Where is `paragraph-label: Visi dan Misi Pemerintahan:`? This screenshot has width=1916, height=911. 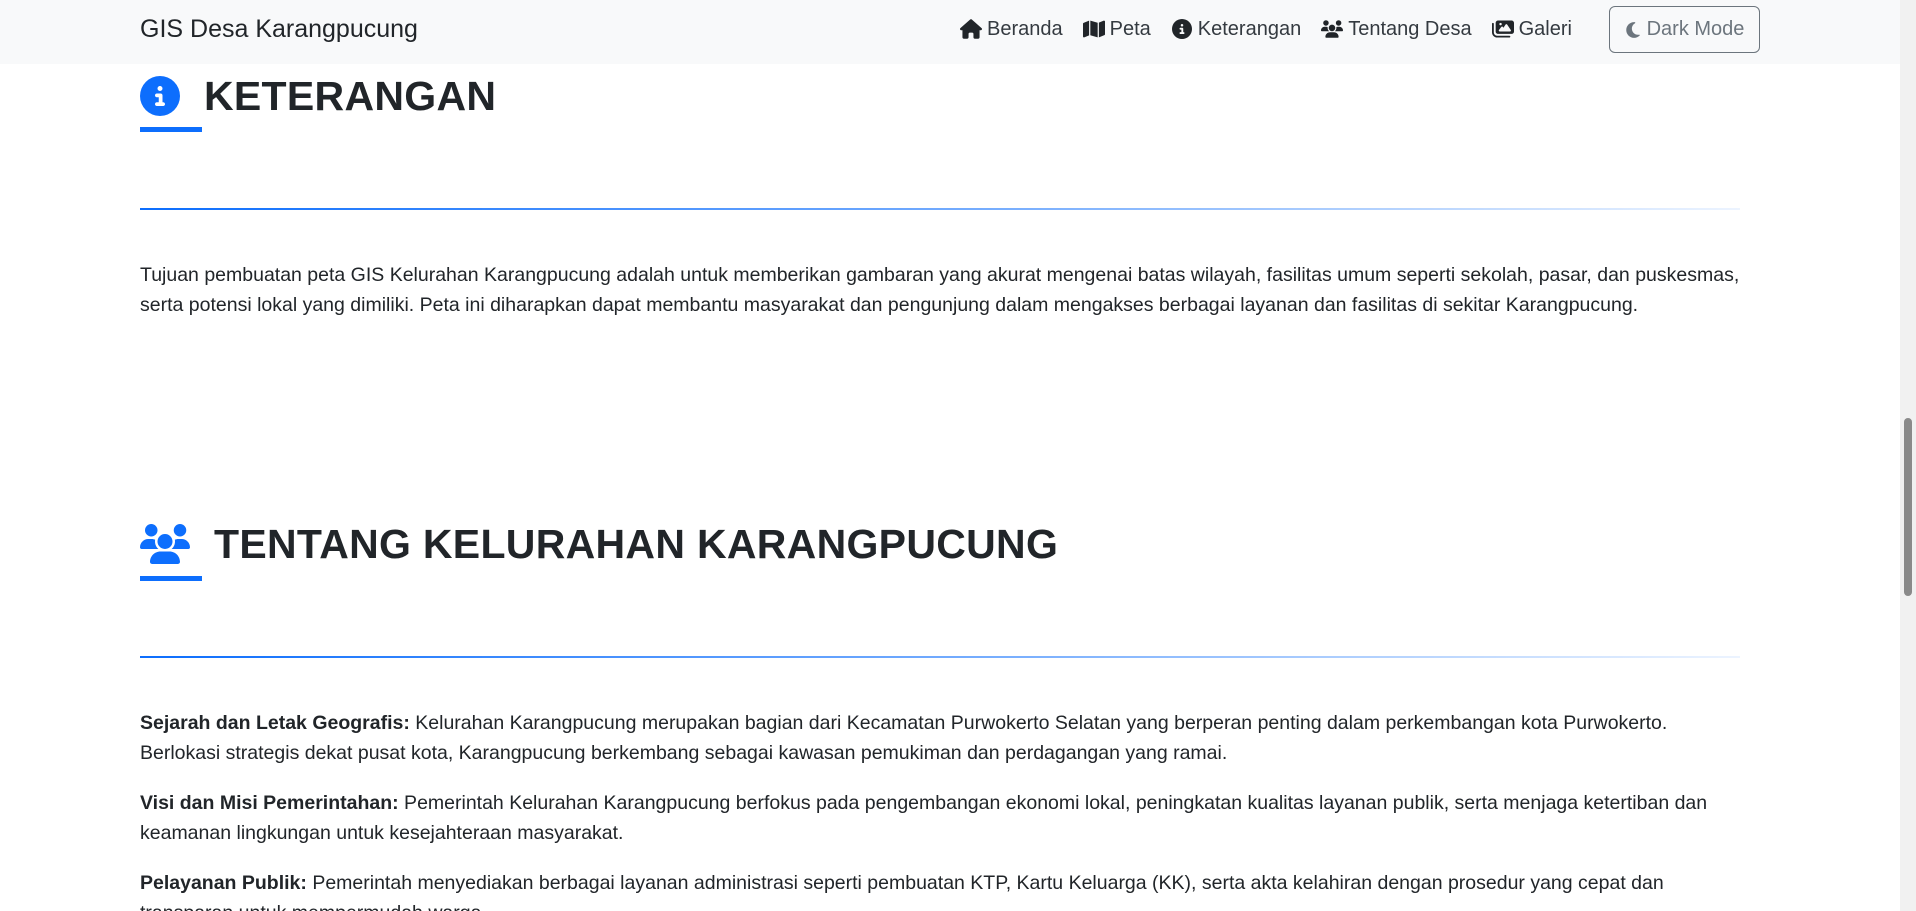
paragraph-label: Visi dan Misi Pemerintahan: is located at coordinates (269, 803).